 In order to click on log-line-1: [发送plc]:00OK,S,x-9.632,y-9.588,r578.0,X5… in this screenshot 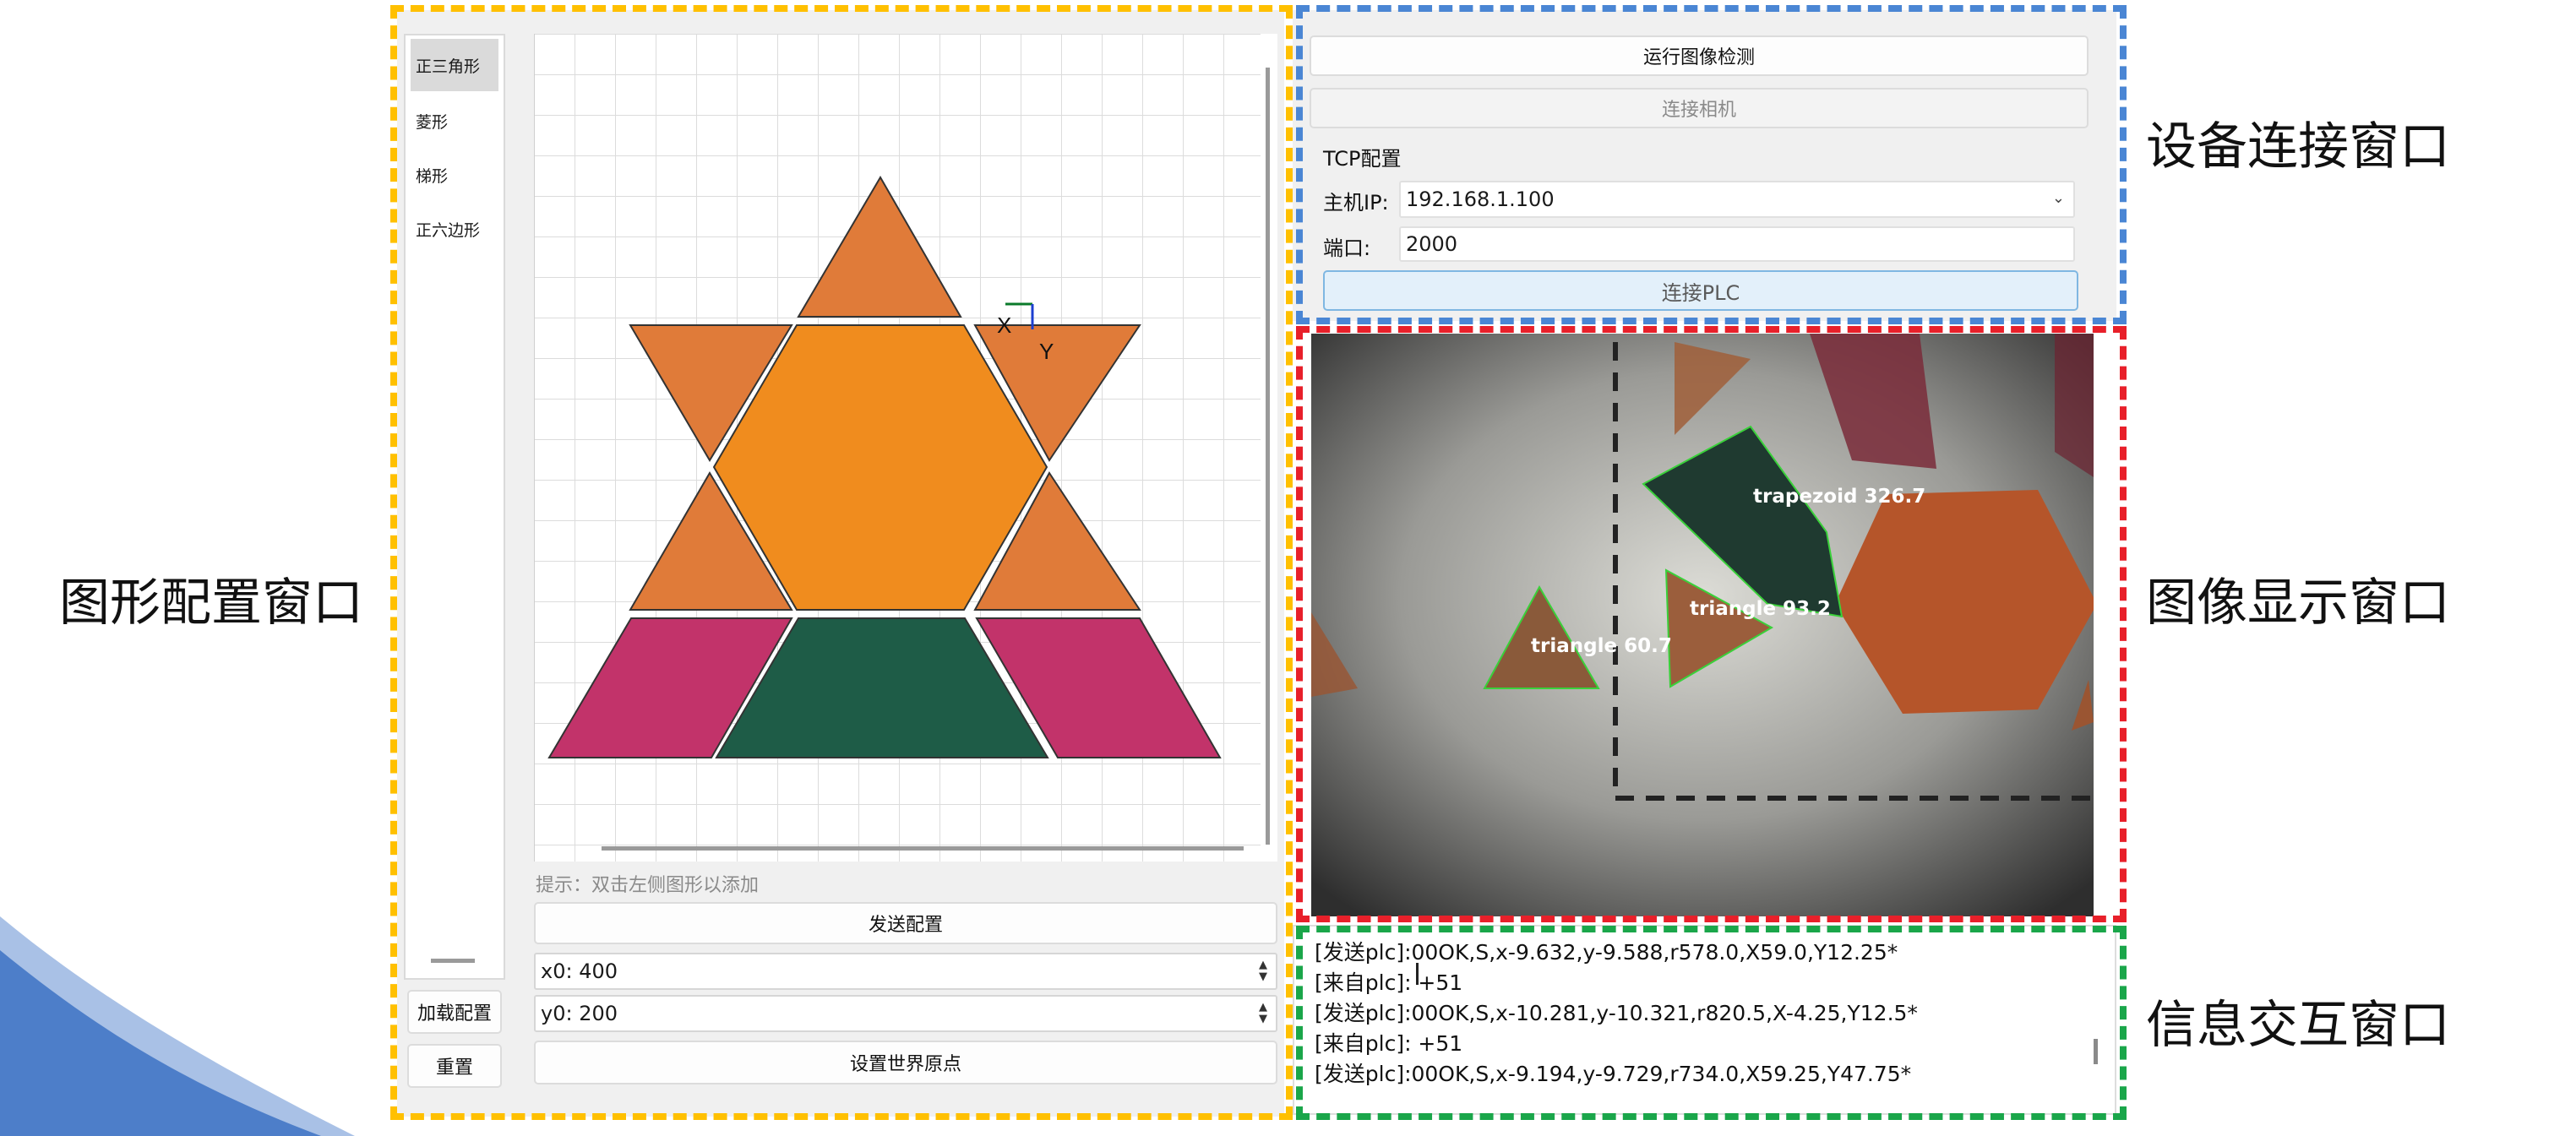, I will do `click(1606, 952)`.